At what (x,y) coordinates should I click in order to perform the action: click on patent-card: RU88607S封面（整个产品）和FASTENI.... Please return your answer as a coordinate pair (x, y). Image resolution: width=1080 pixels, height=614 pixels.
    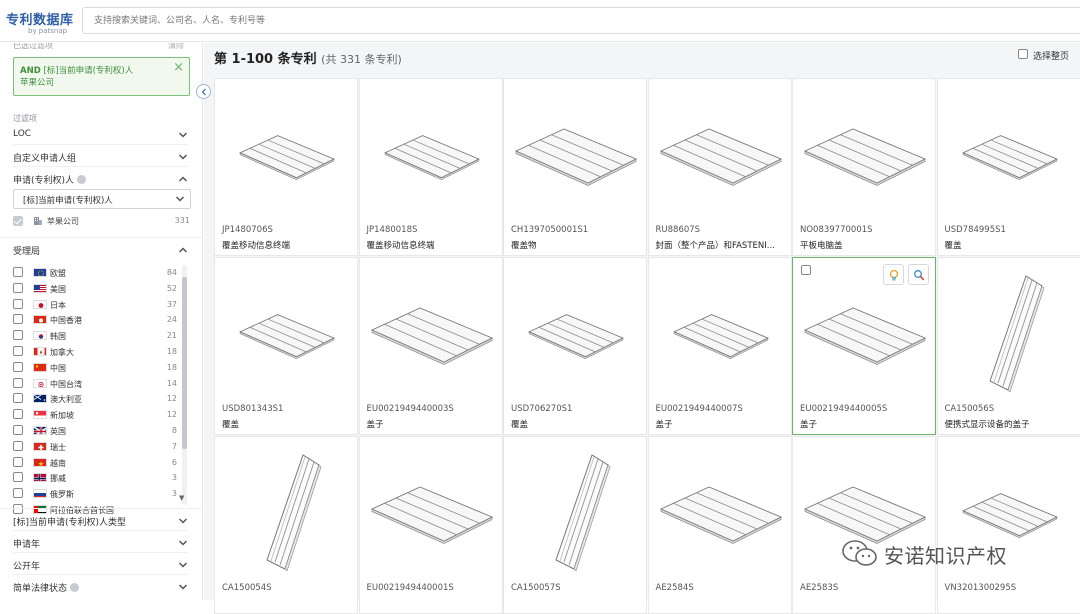
    Looking at the image, I should click on (720, 167).